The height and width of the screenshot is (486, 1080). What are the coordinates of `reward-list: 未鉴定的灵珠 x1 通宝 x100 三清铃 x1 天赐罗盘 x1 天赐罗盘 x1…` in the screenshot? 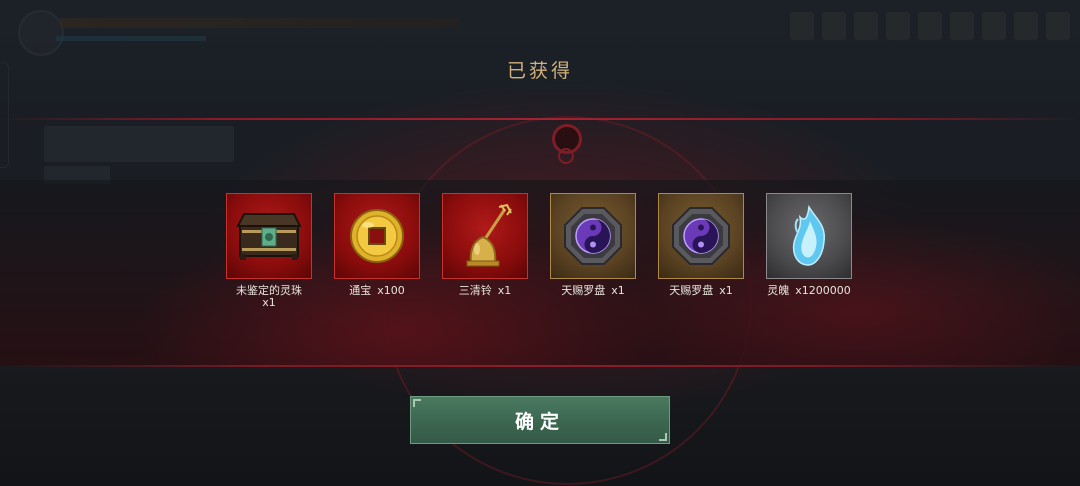 It's located at (539, 251).